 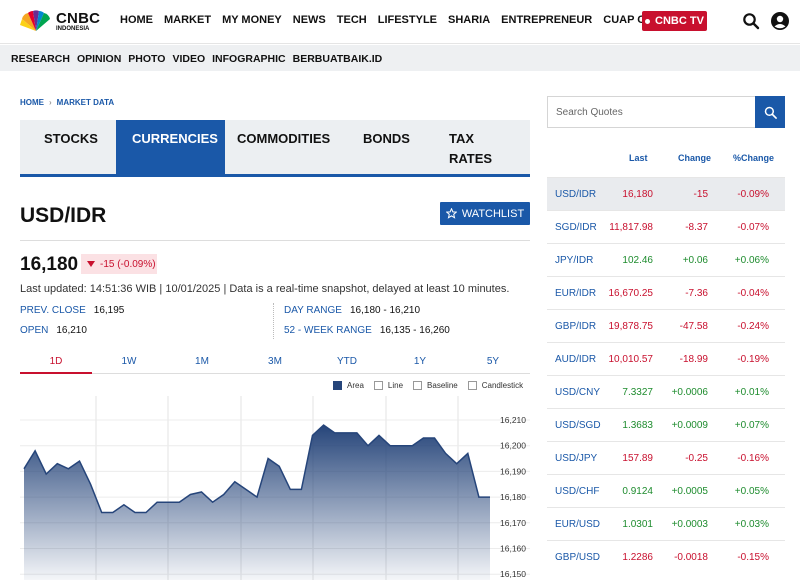 What do you see at coordinates (49, 264) in the screenshot?
I see `last-price: 16,180` at bounding box center [49, 264].